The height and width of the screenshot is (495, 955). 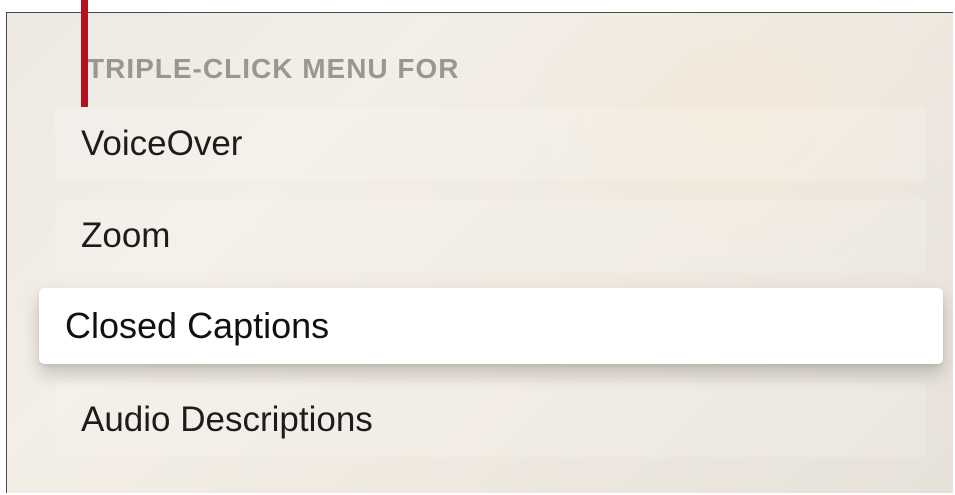 What do you see at coordinates (197, 325) in the screenshot?
I see `menu-item-label: Closed Captions` at bounding box center [197, 325].